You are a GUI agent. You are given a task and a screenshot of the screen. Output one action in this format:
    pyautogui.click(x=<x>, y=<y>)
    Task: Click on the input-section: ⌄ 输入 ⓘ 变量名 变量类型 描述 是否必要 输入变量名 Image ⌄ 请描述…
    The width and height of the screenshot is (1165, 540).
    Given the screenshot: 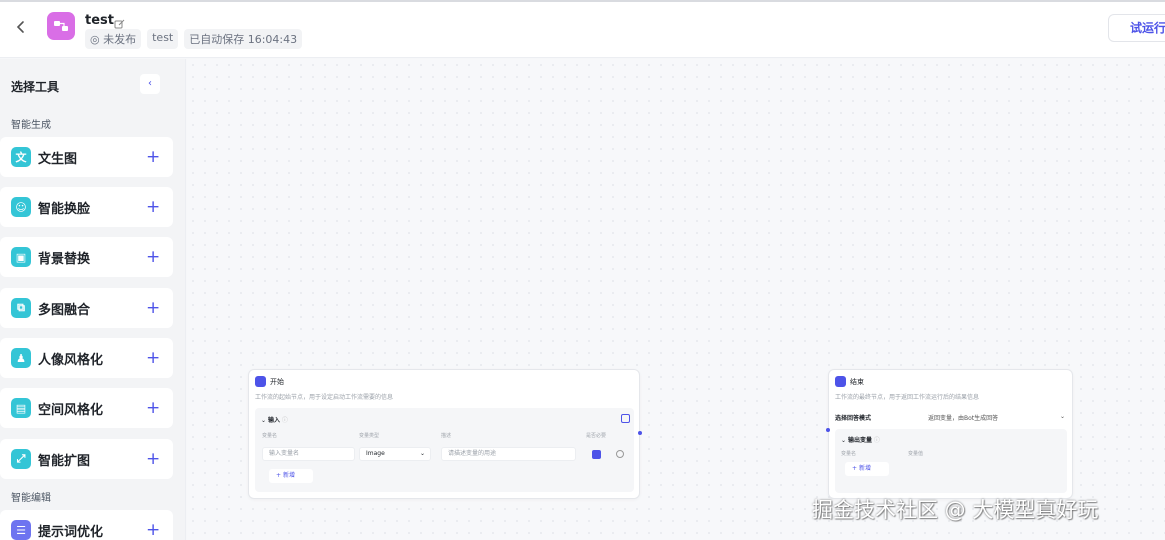 What is the action you would take?
    pyautogui.click(x=444, y=450)
    